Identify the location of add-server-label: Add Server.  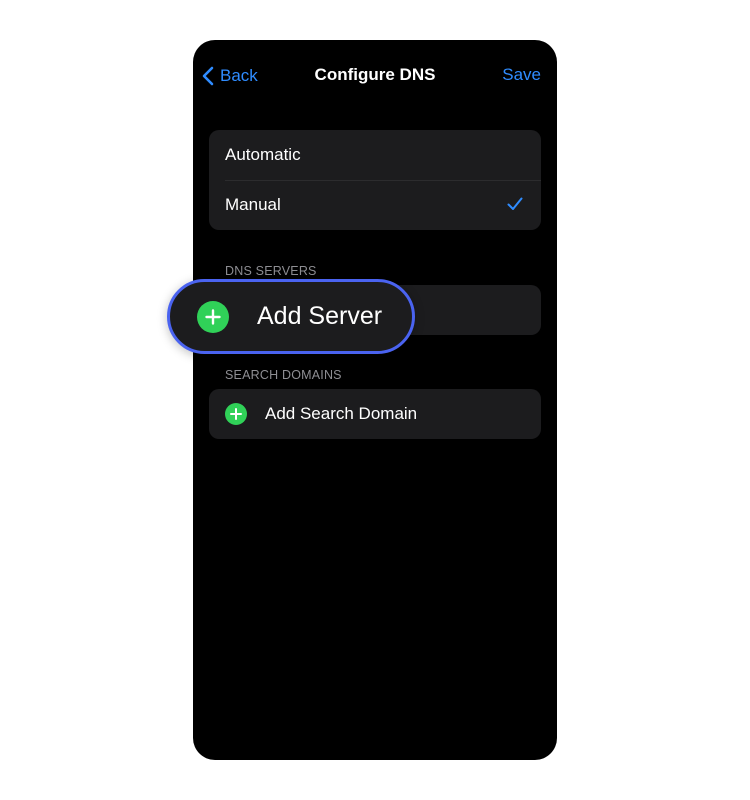
(320, 316).